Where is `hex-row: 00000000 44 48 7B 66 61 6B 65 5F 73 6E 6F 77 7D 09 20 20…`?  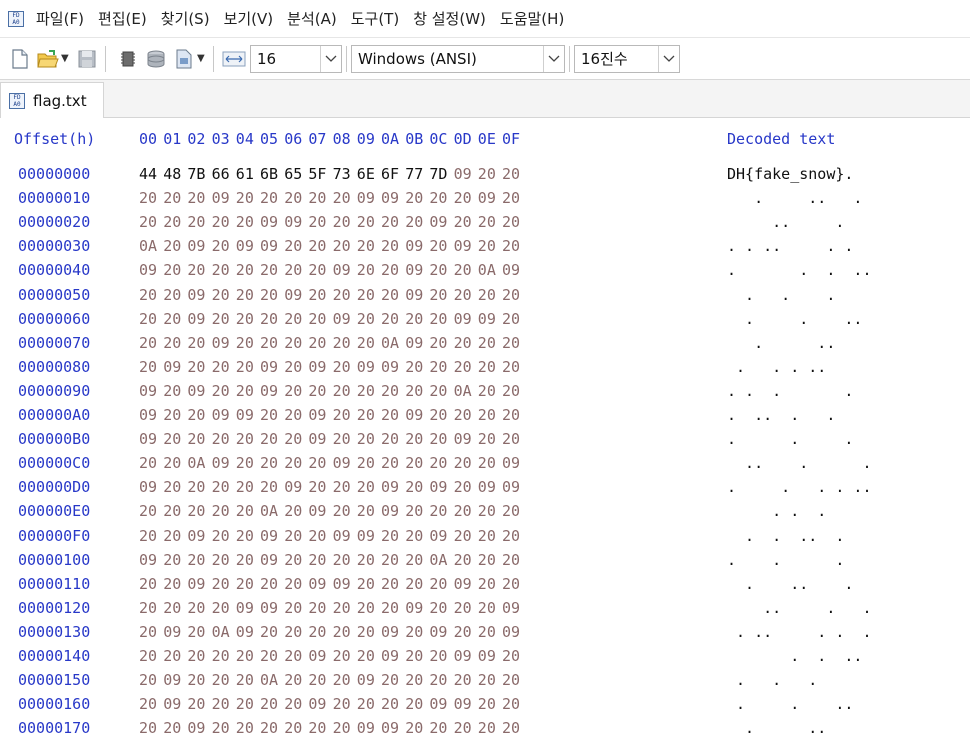
hex-row: 00000000 44 48 7B 66 61 6B 65 5F 73 6E 6F 77 7D 09 20 20… is located at coordinates (485, 174).